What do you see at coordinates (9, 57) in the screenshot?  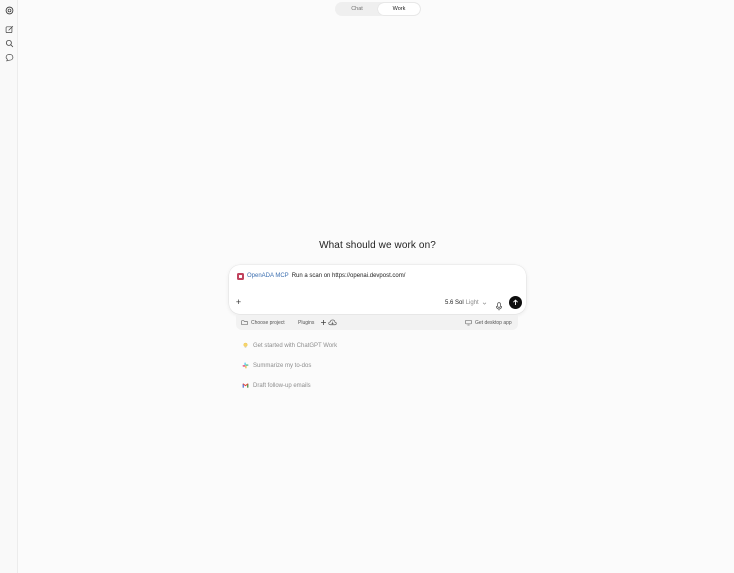 I see `chat-bubble-icon` at bounding box center [9, 57].